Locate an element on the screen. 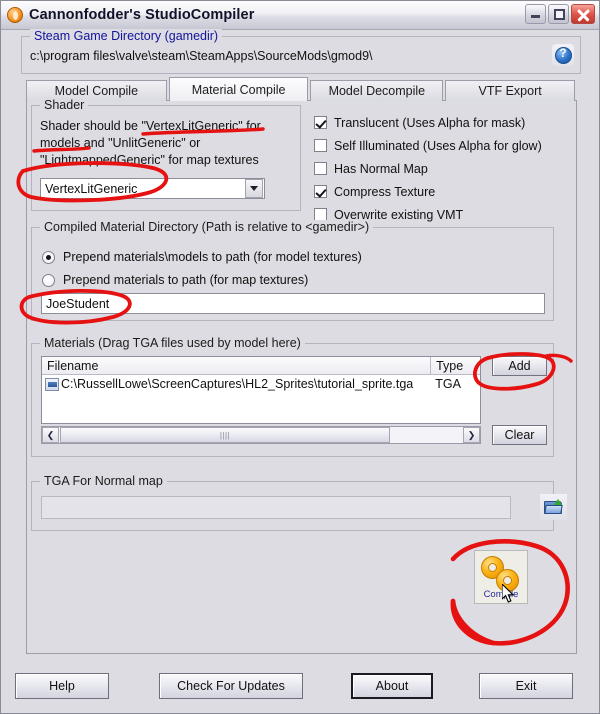  steam-game-directory-legend: Steam Game Directory (gamedir) is located at coordinates (126, 36).